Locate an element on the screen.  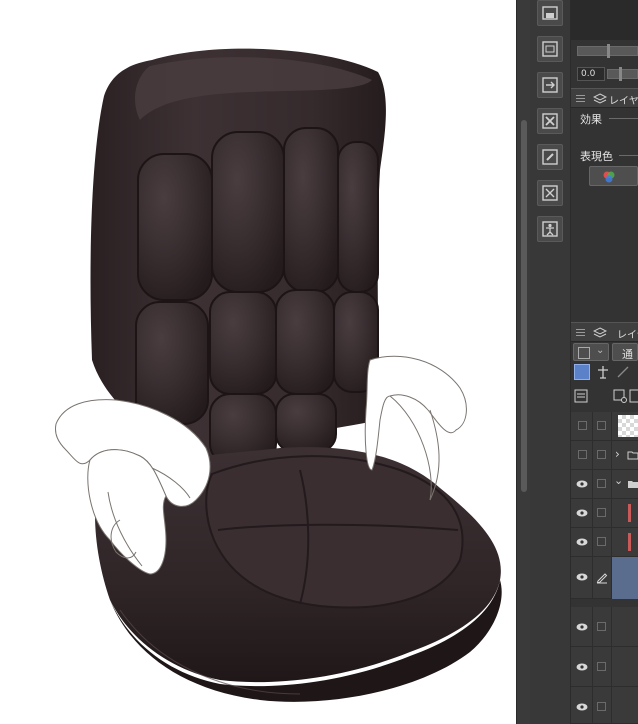
navigator-preview is located at coordinates (604, 20).